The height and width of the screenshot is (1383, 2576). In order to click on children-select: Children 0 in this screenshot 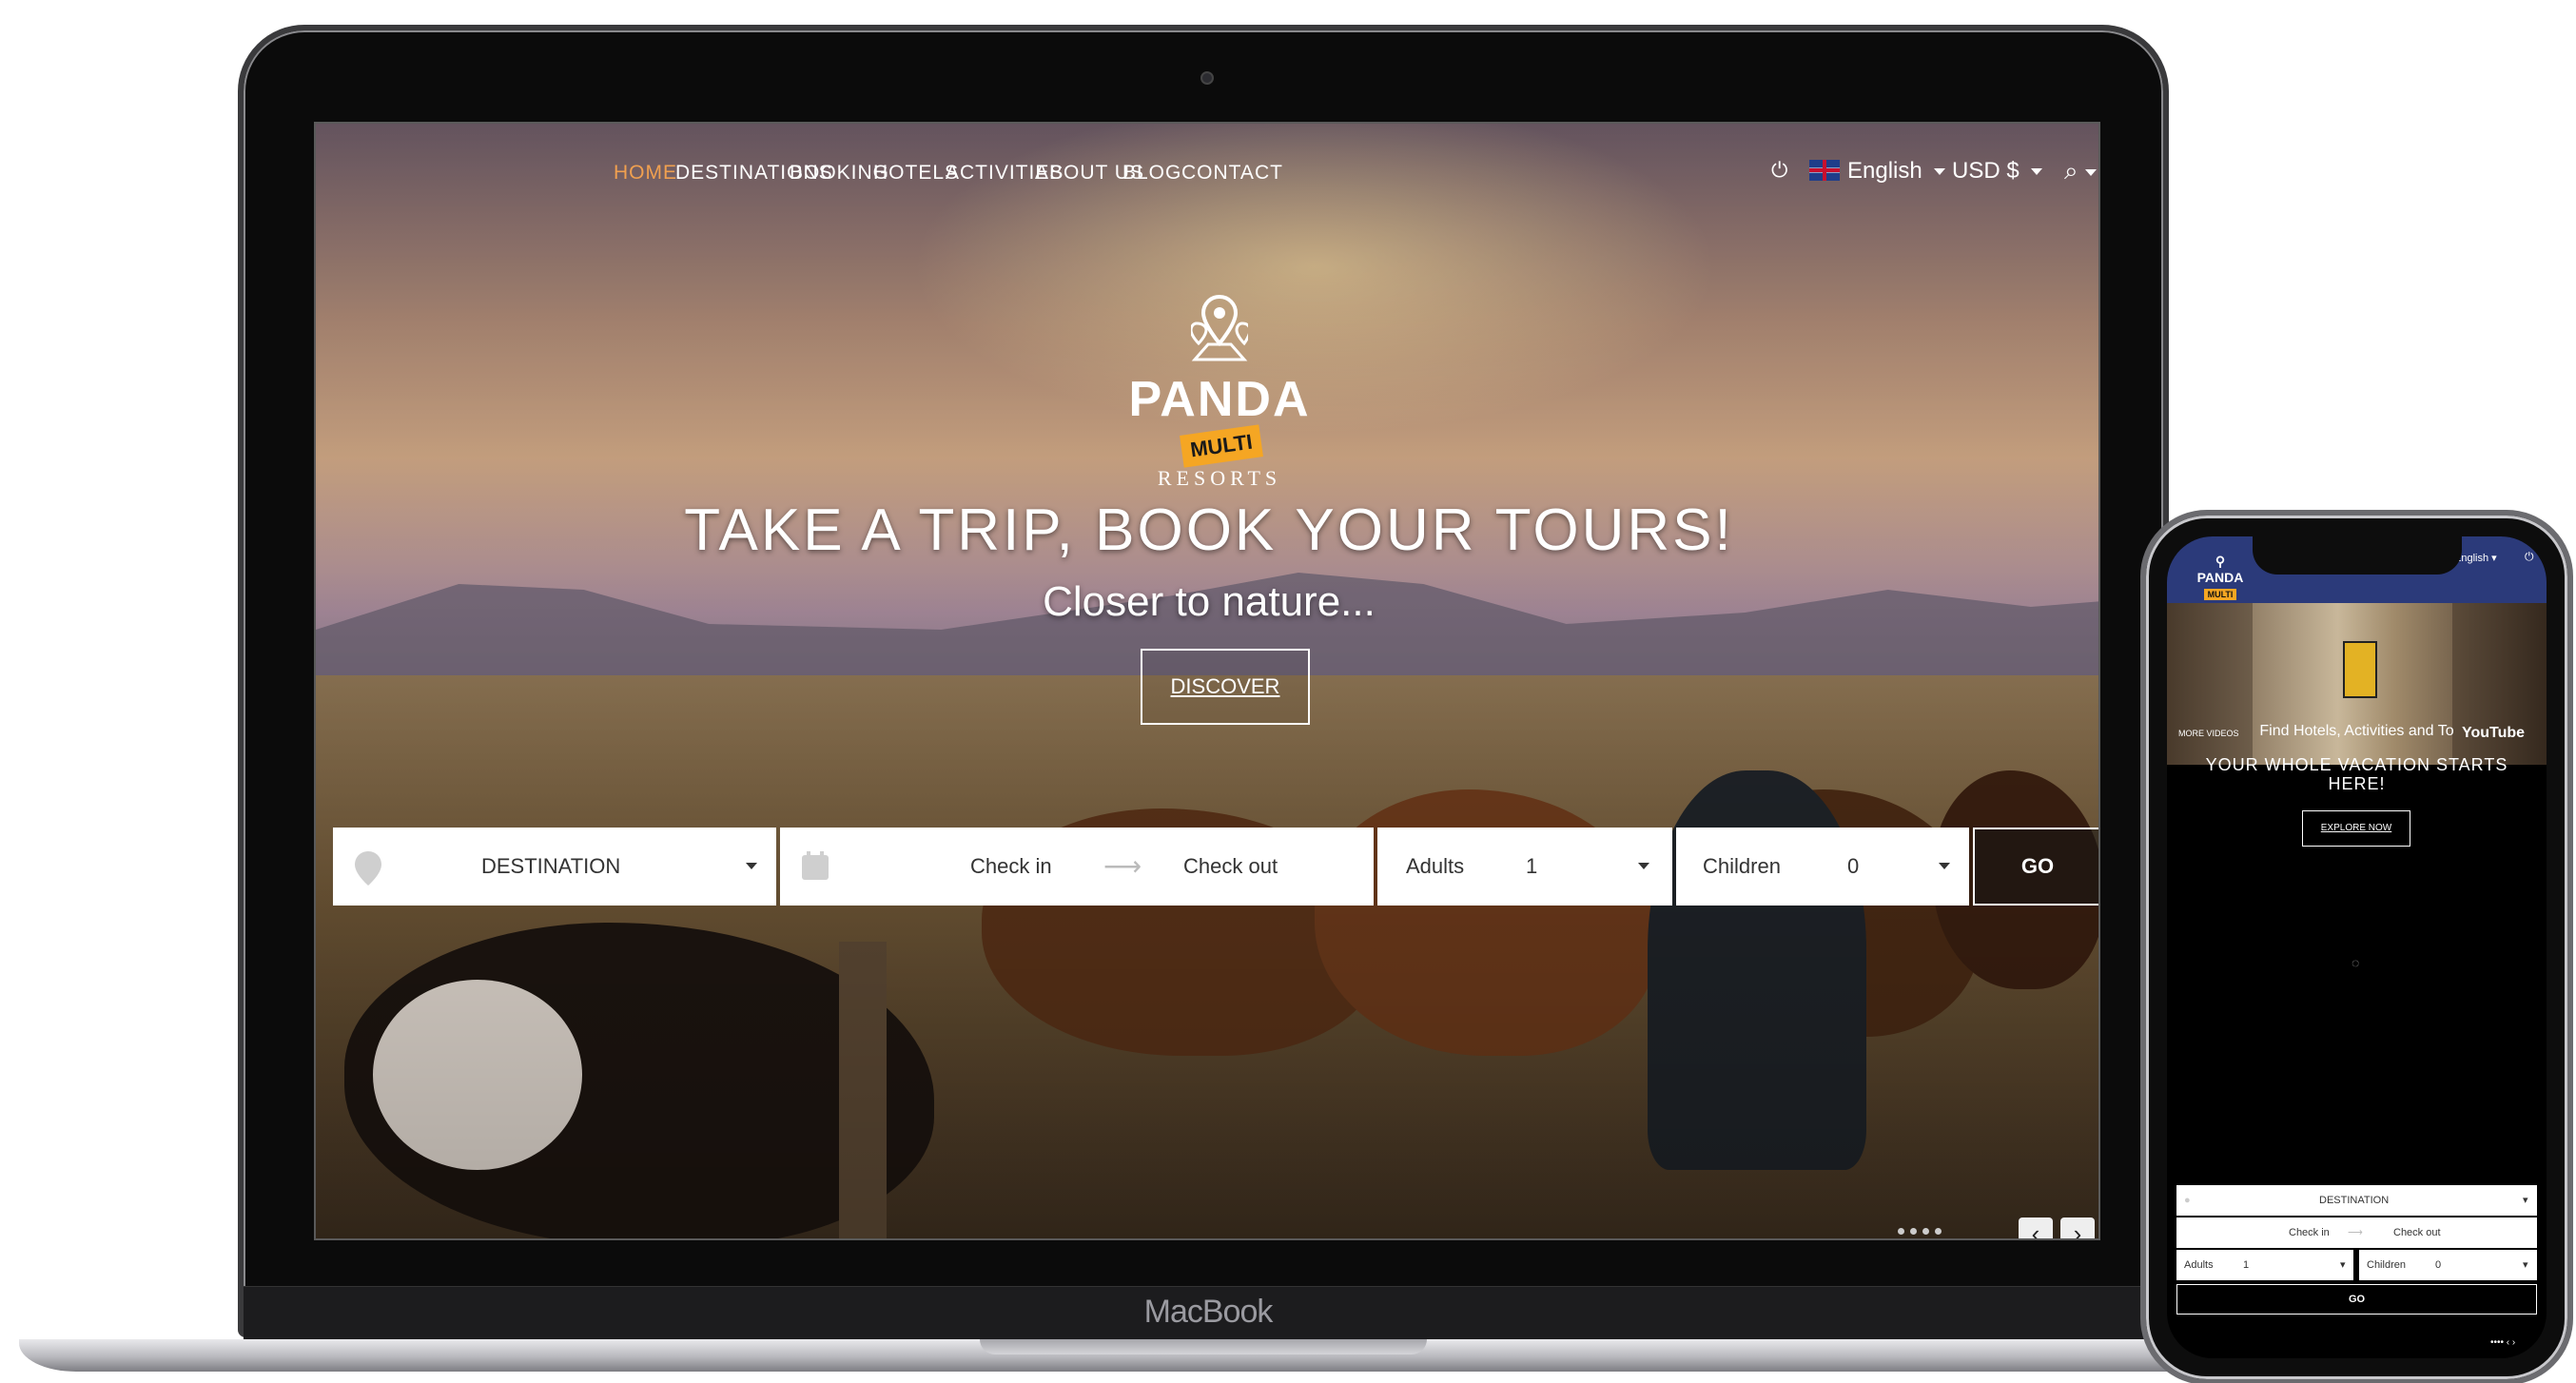, I will do `click(1823, 867)`.